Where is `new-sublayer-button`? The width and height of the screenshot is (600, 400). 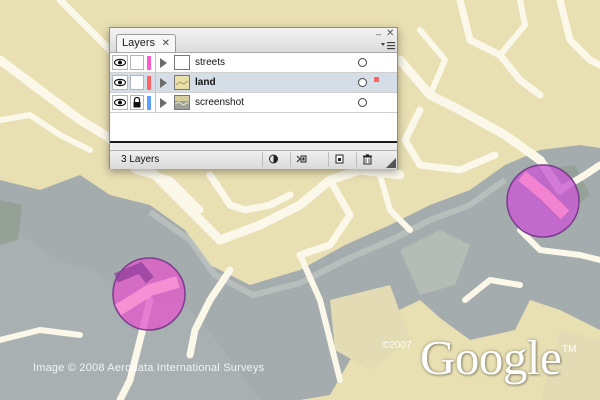
new-sublayer-button is located at coordinates (300, 159).